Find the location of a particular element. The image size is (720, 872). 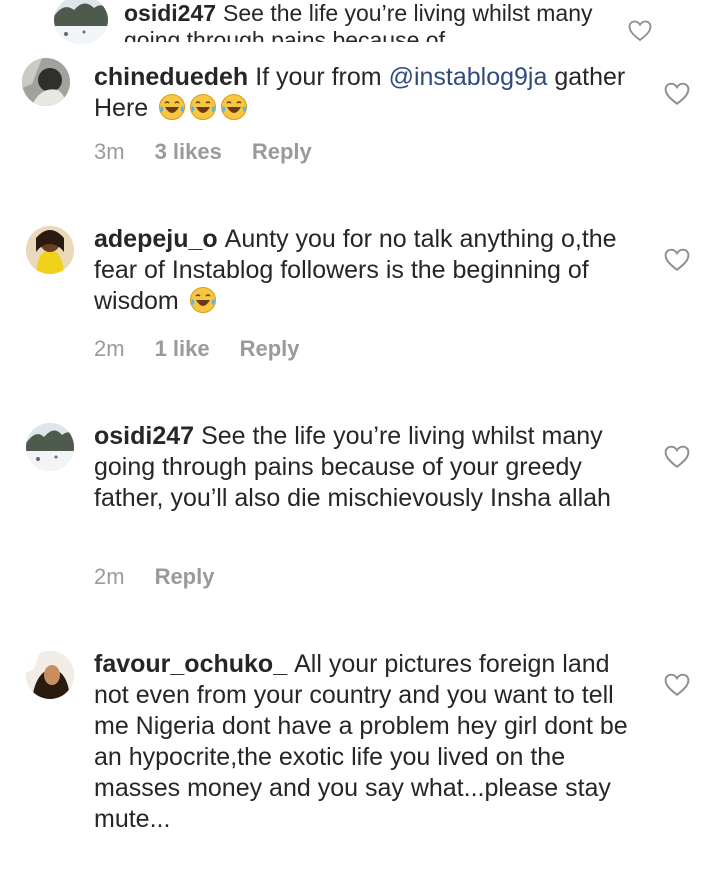

comment-username: adepeju_o is located at coordinates (156, 239).